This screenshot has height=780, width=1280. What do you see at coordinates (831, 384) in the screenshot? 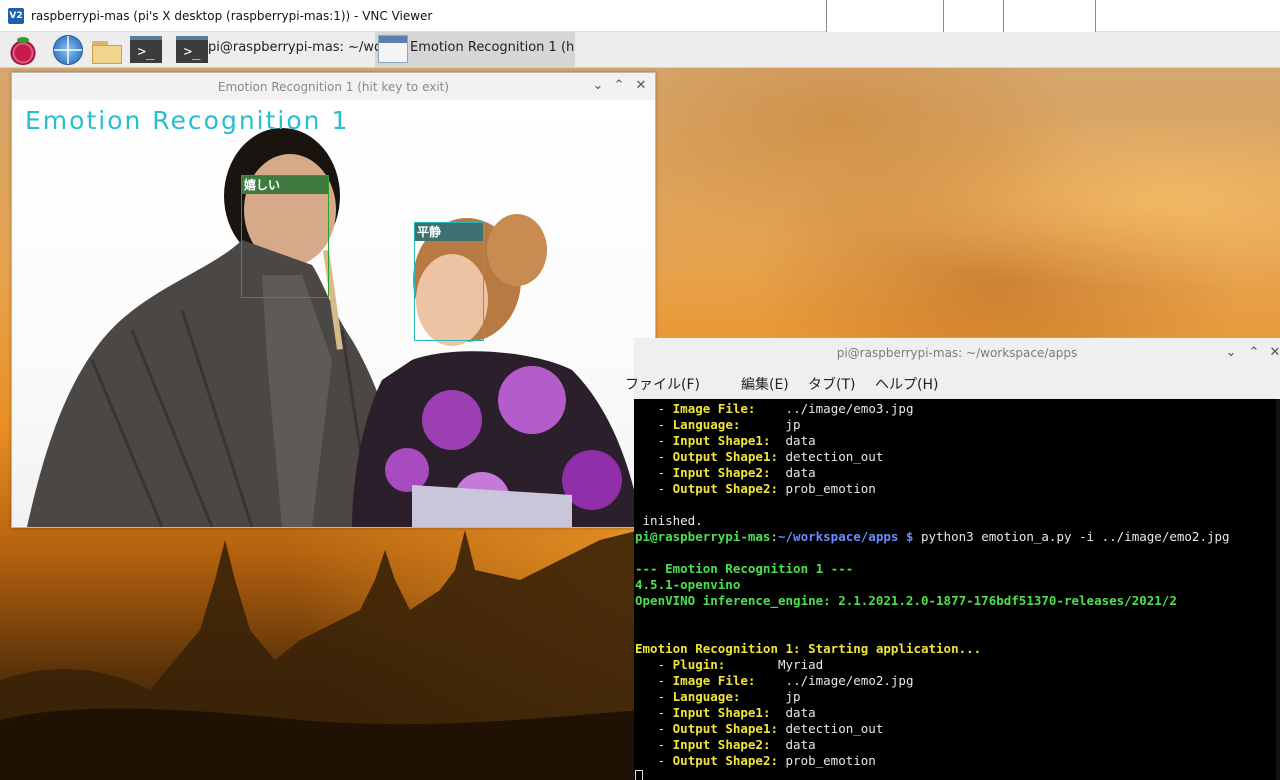
I see `menu-tabs: タブ(T)` at bounding box center [831, 384].